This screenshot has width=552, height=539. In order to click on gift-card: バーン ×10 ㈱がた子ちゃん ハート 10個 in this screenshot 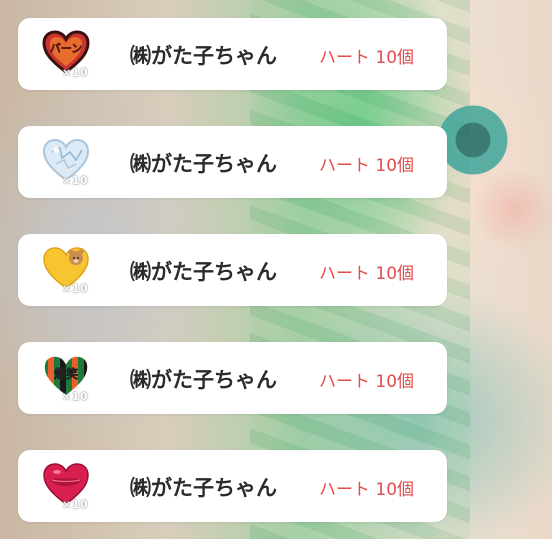, I will do `click(232, 54)`.